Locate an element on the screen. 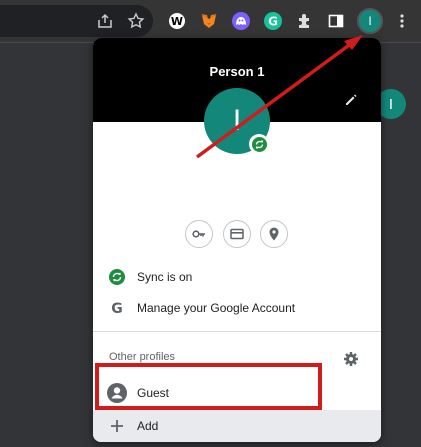 The width and height of the screenshot is (421, 447). key-icon is located at coordinates (198, 234).